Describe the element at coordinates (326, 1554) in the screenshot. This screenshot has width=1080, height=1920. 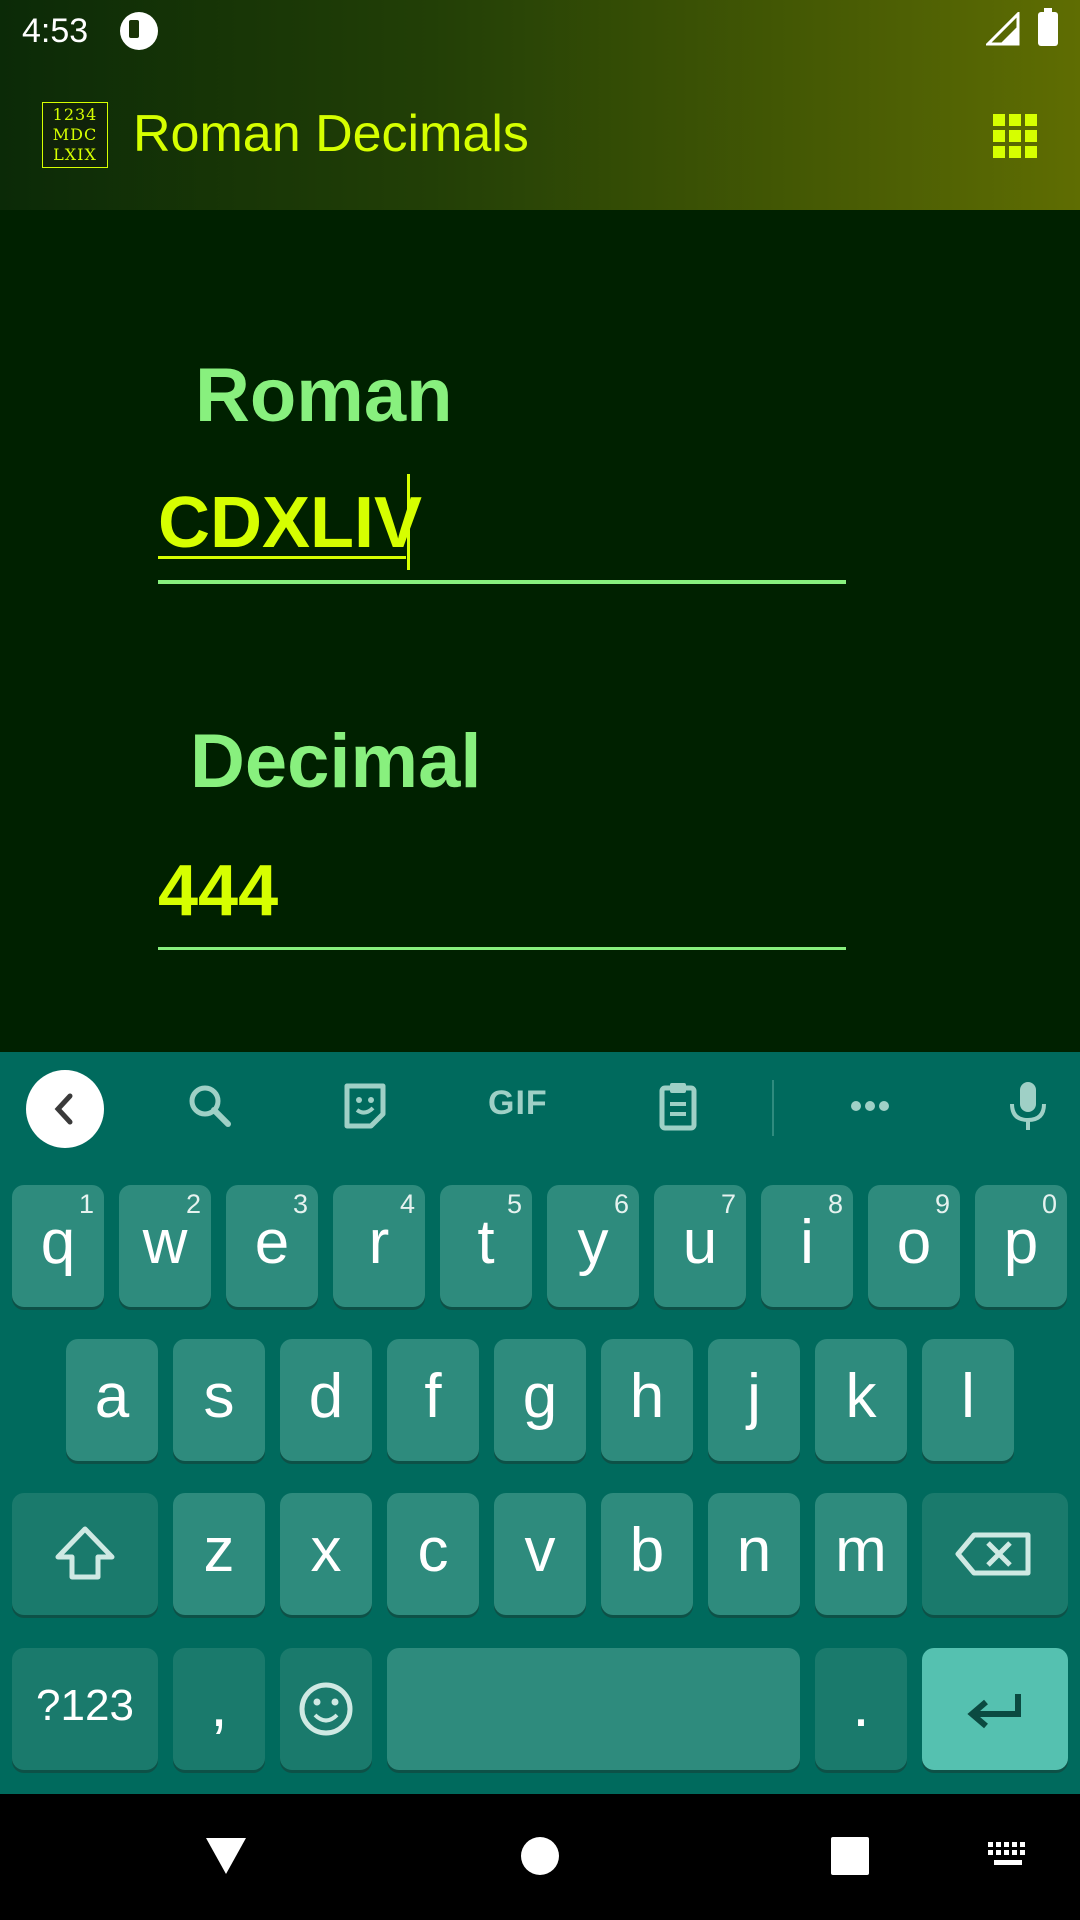
I see `key-x: x` at that location.